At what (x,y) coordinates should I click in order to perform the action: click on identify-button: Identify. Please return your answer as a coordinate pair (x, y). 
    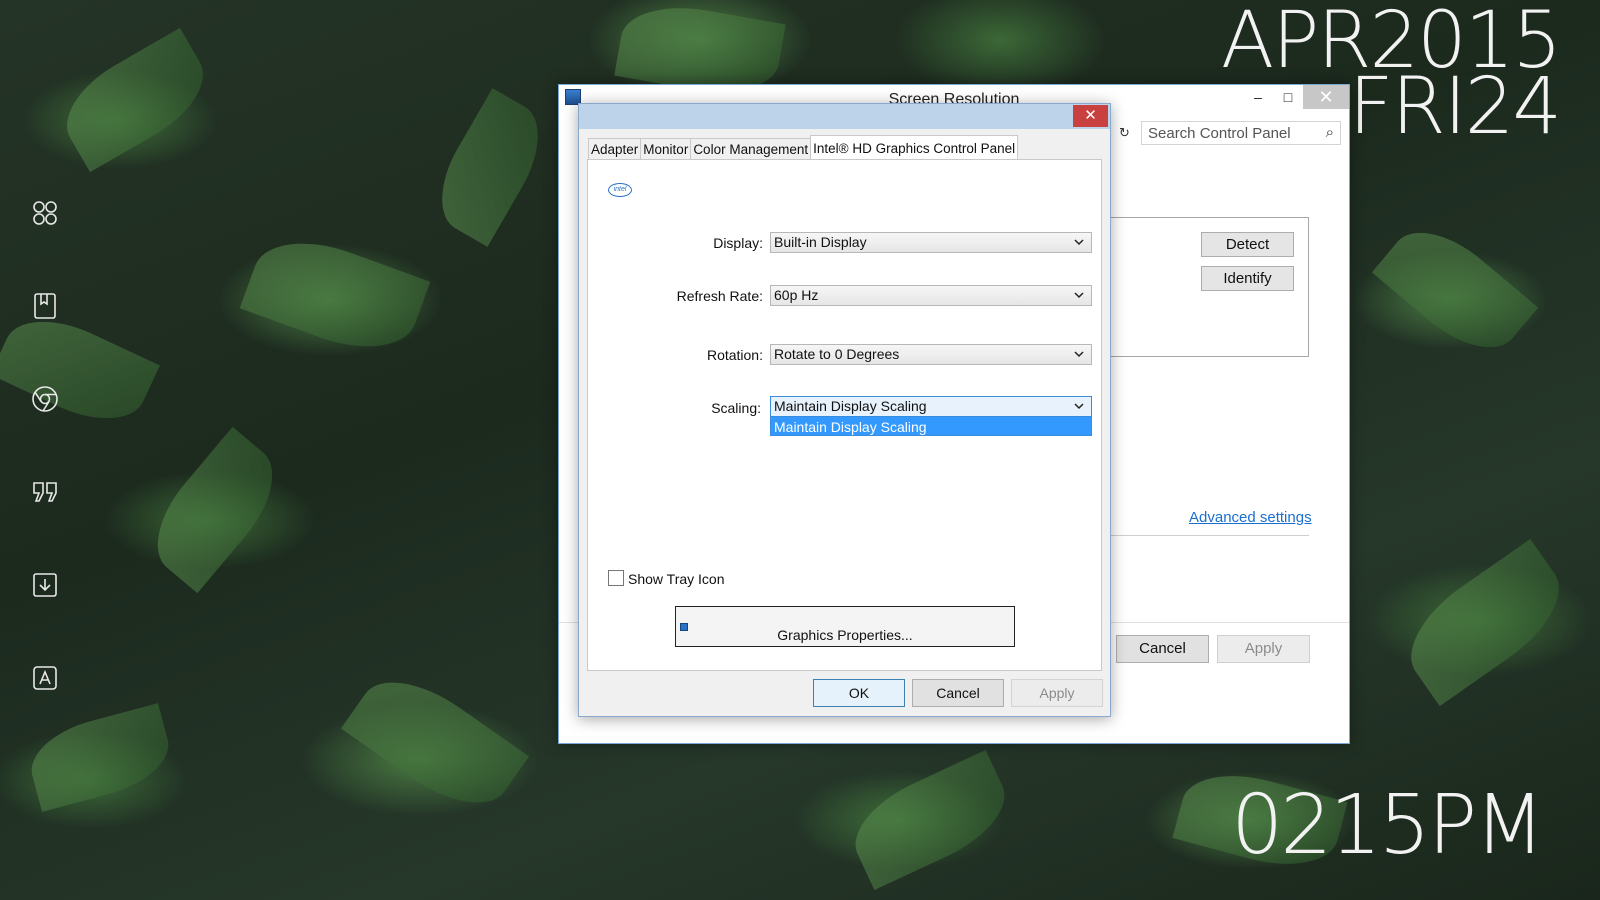
    Looking at the image, I should click on (1247, 278).